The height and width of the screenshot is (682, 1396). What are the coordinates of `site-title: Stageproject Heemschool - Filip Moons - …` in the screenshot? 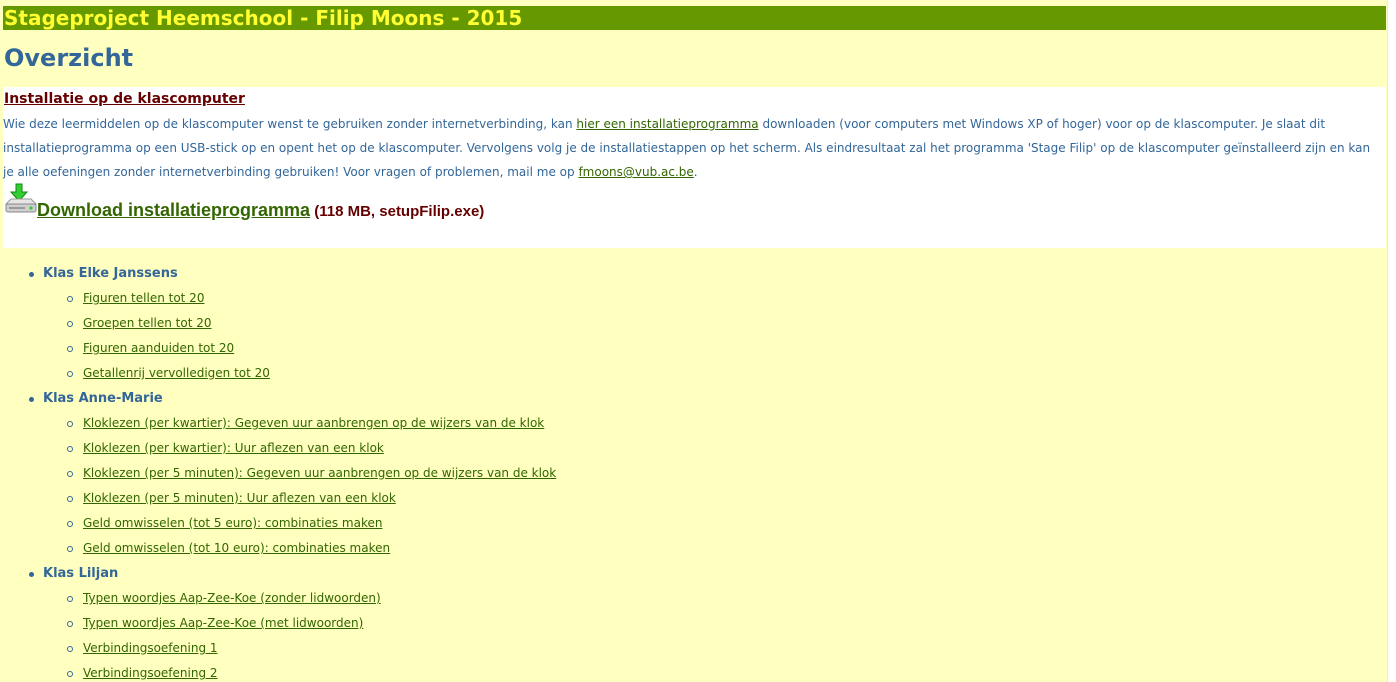 It's located at (263, 18).